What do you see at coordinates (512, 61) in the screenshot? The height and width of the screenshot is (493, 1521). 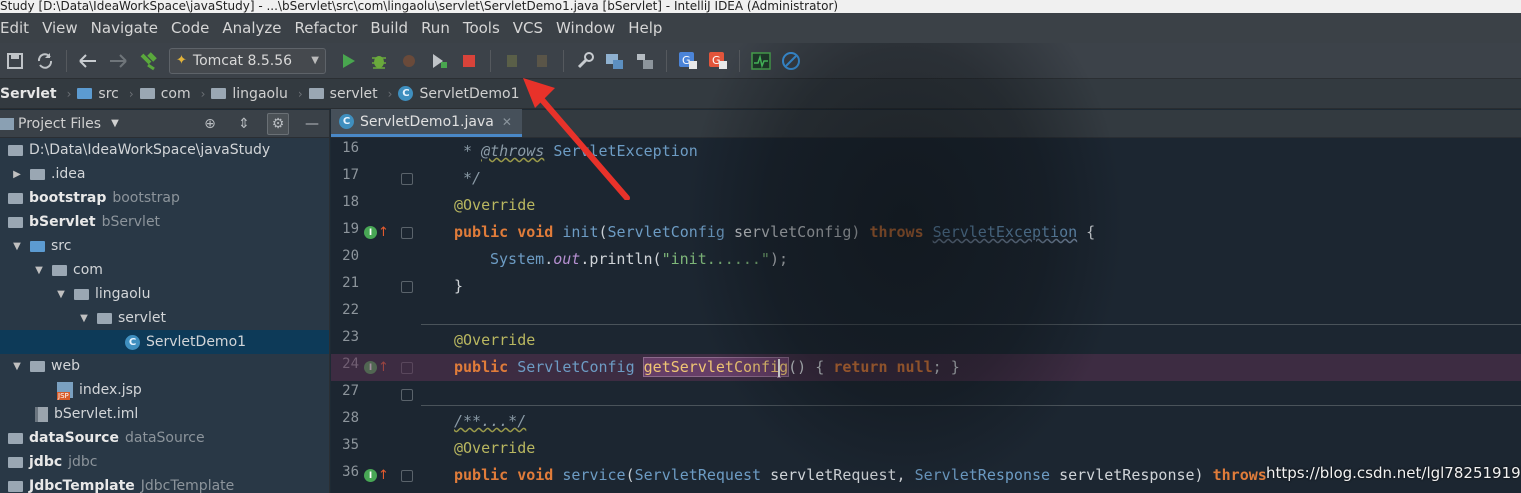 I see `vcs-update-icon` at bounding box center [512, 61].